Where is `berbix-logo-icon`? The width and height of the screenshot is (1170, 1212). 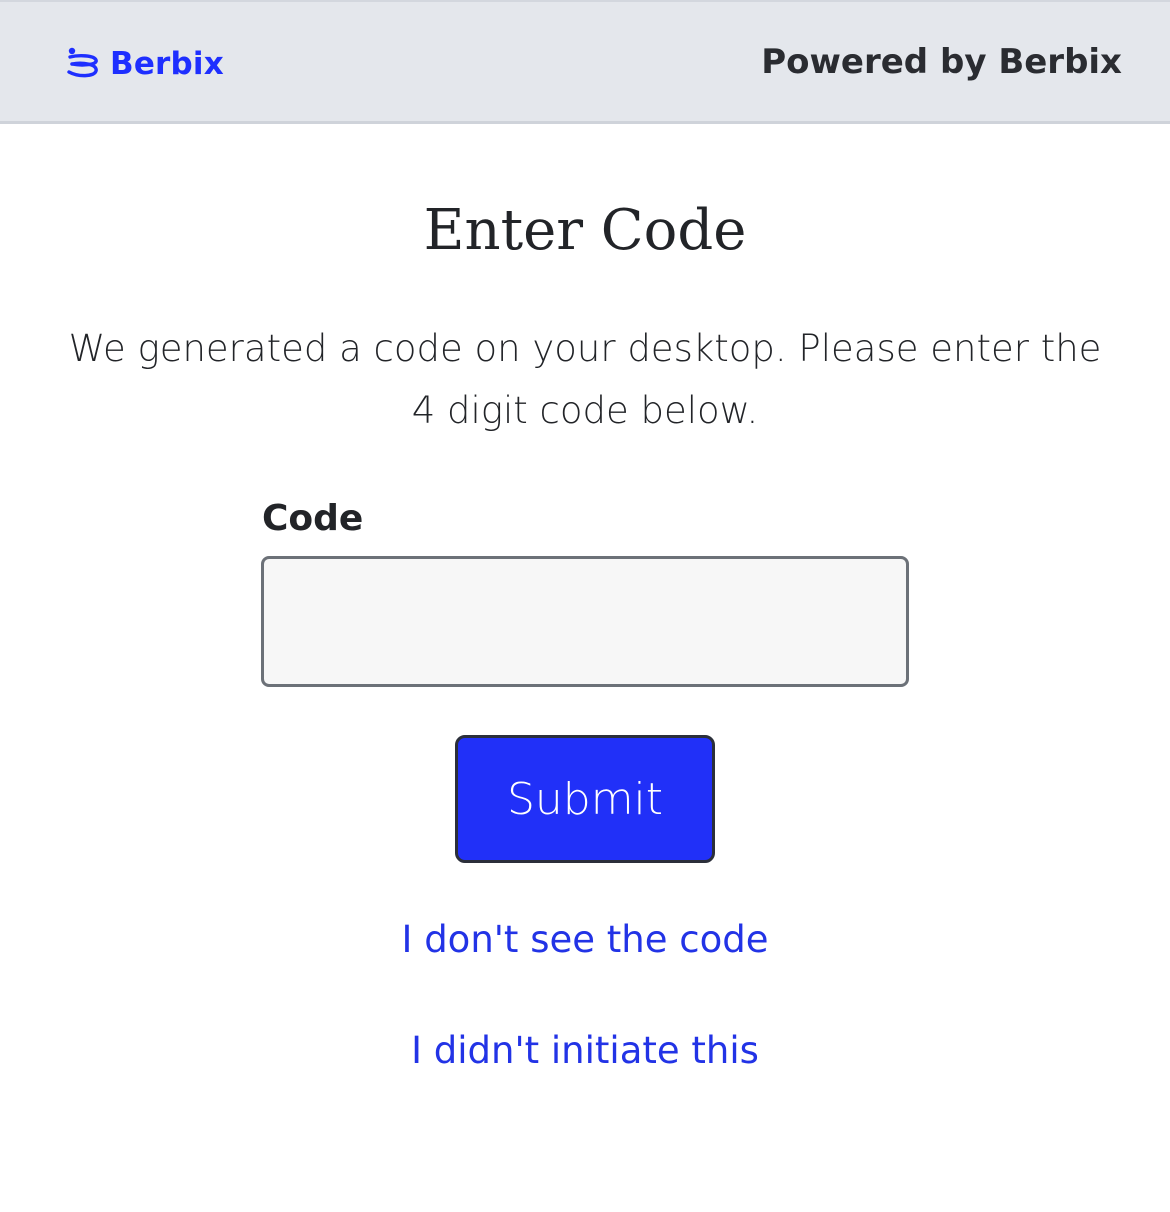 berbix-logo-icon is located at coordinates (82, 62).